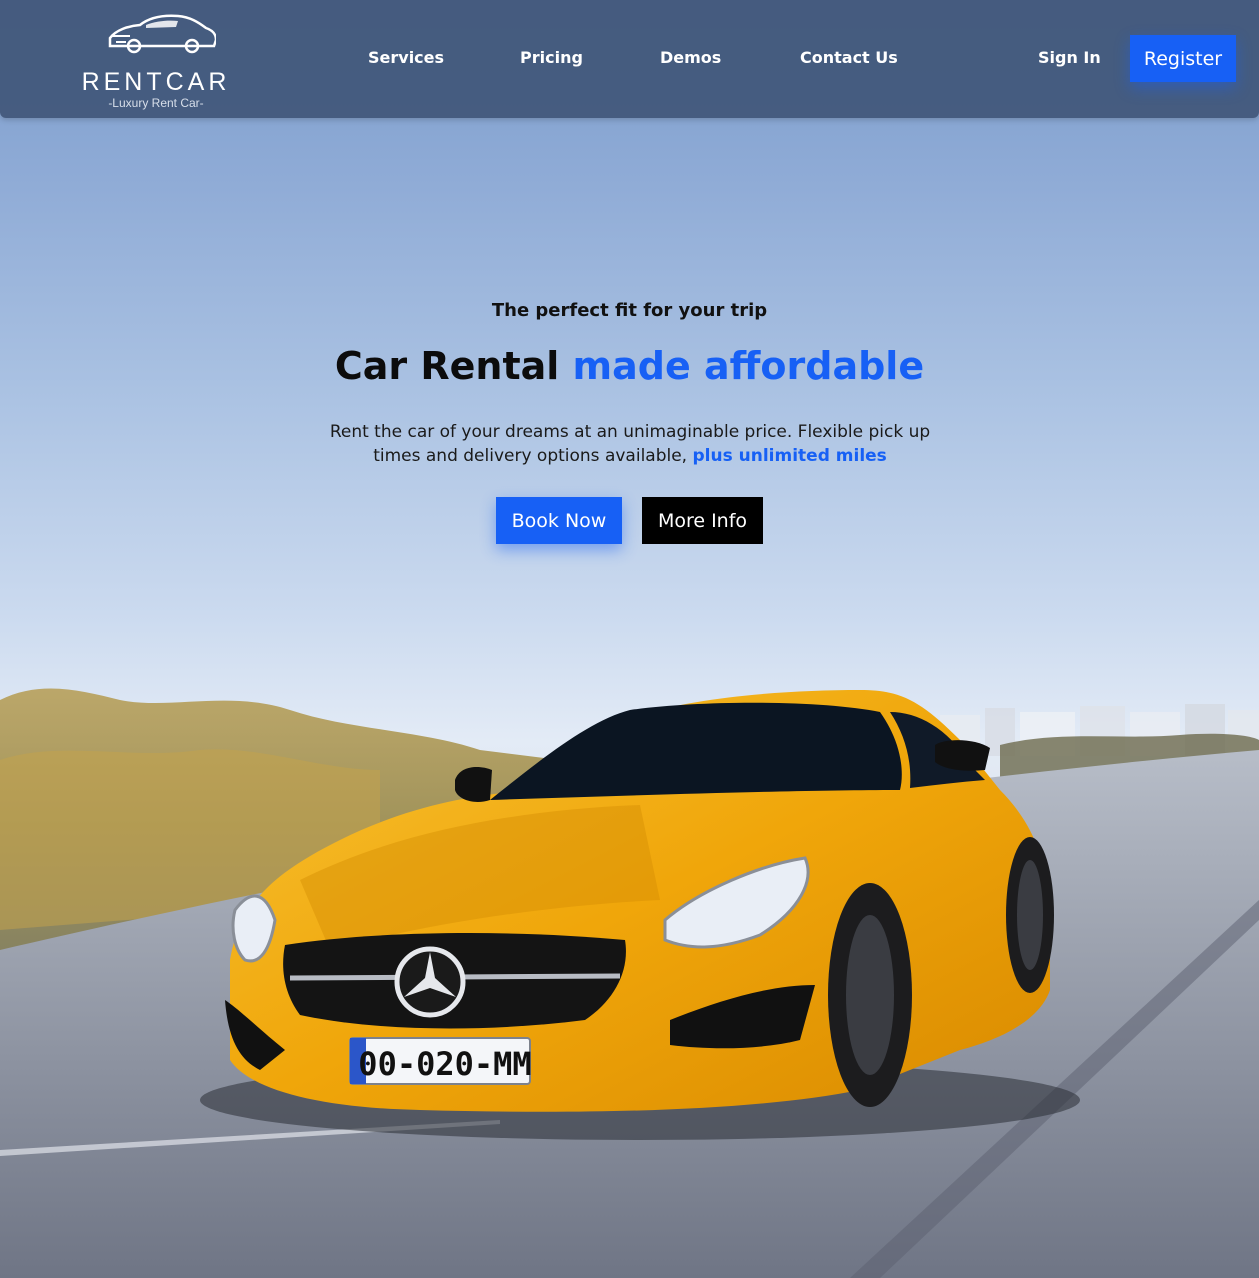 Image resolution: width=1259 pixels, height=1278 pixels. What do you see at coordinates (551, 57) in the screenshot?
I see `nav-link-pricing: Pricing` at bounding box center [551, 57].